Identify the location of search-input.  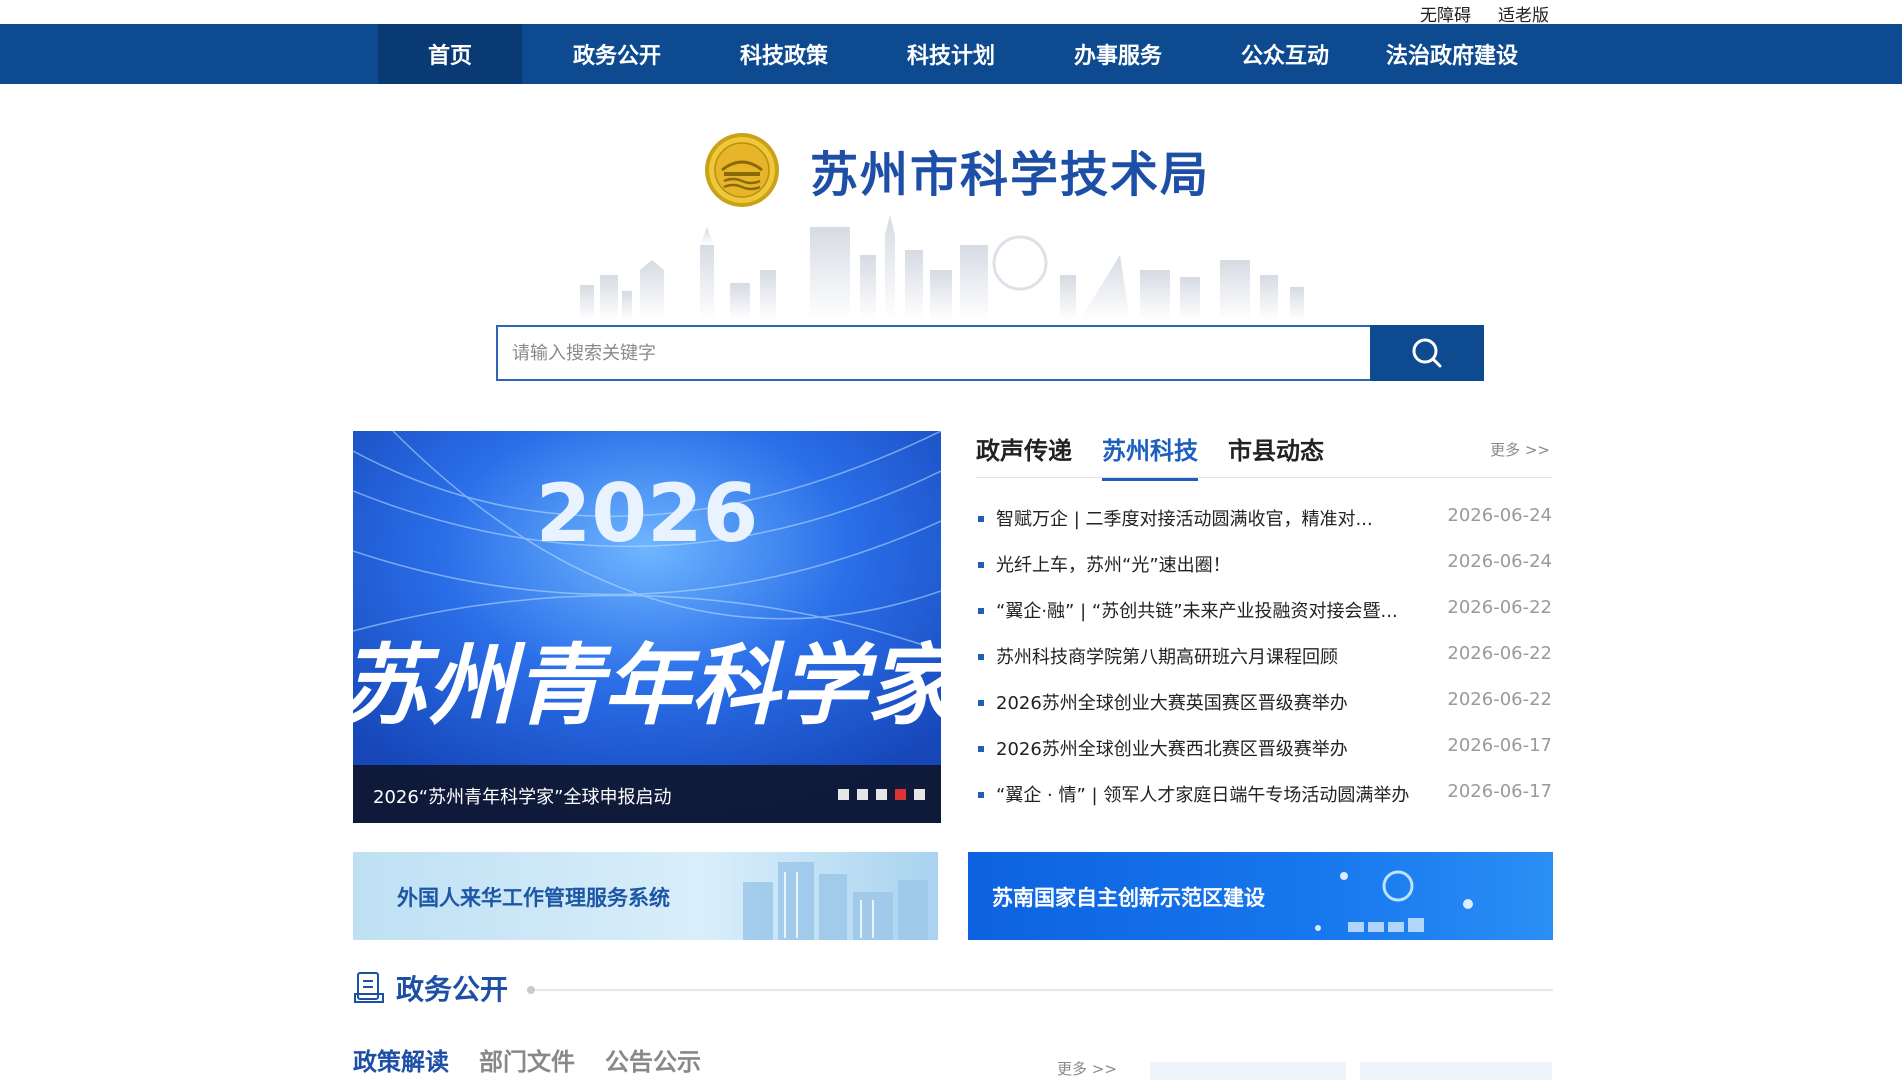
(933, 353).